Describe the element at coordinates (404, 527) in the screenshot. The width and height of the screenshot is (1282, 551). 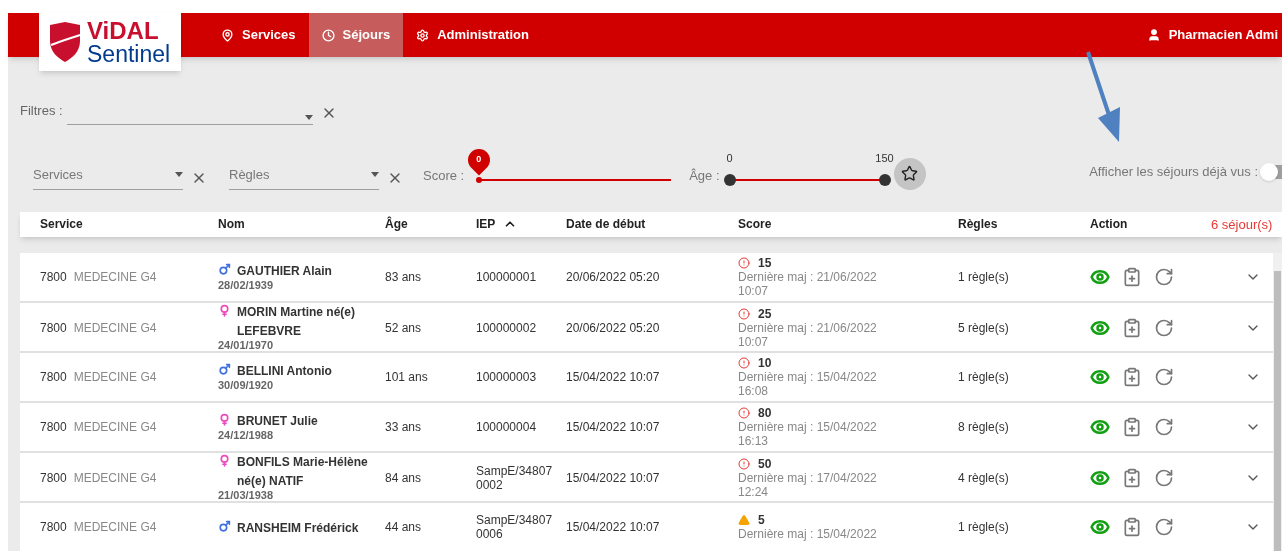
I see `age-cell-text: 44 ans` at that location.